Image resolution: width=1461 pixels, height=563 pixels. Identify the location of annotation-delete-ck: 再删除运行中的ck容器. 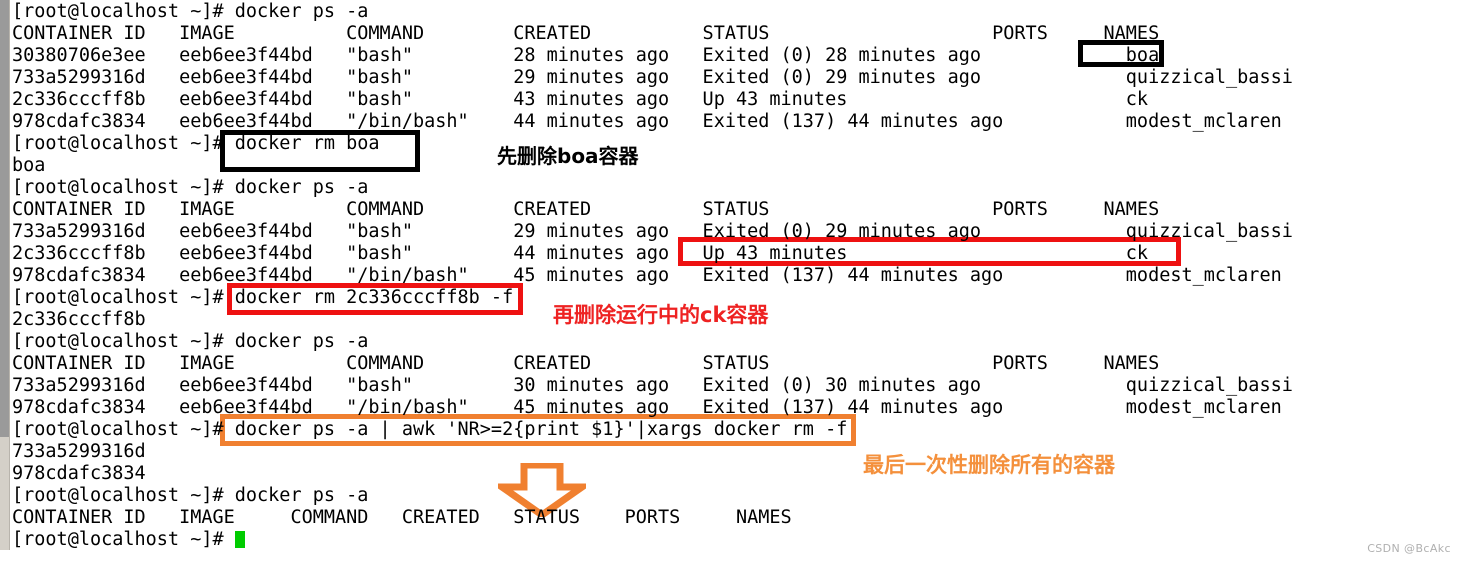
(661, 315).